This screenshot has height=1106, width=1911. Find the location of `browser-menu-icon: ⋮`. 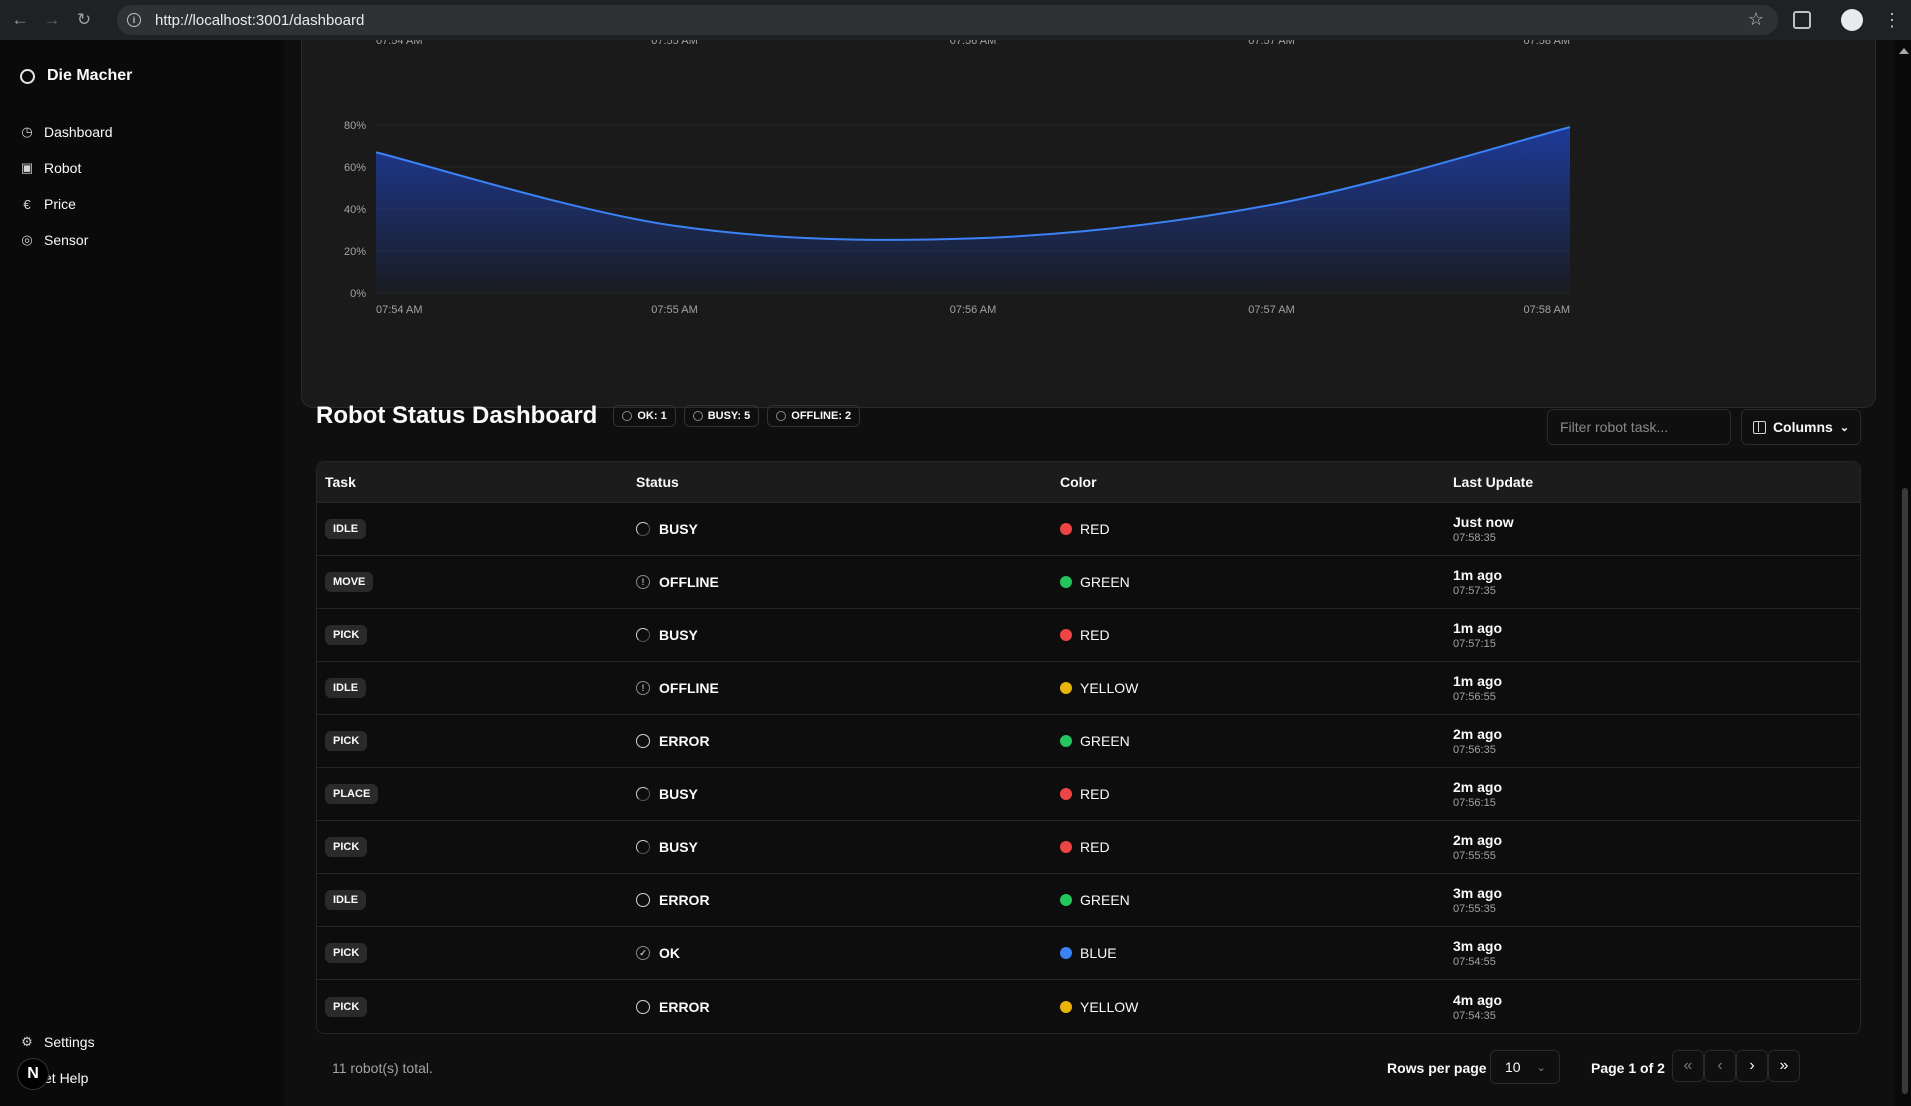

browser-menu-icon: ⋮ is located at coordinates (1892, 20).